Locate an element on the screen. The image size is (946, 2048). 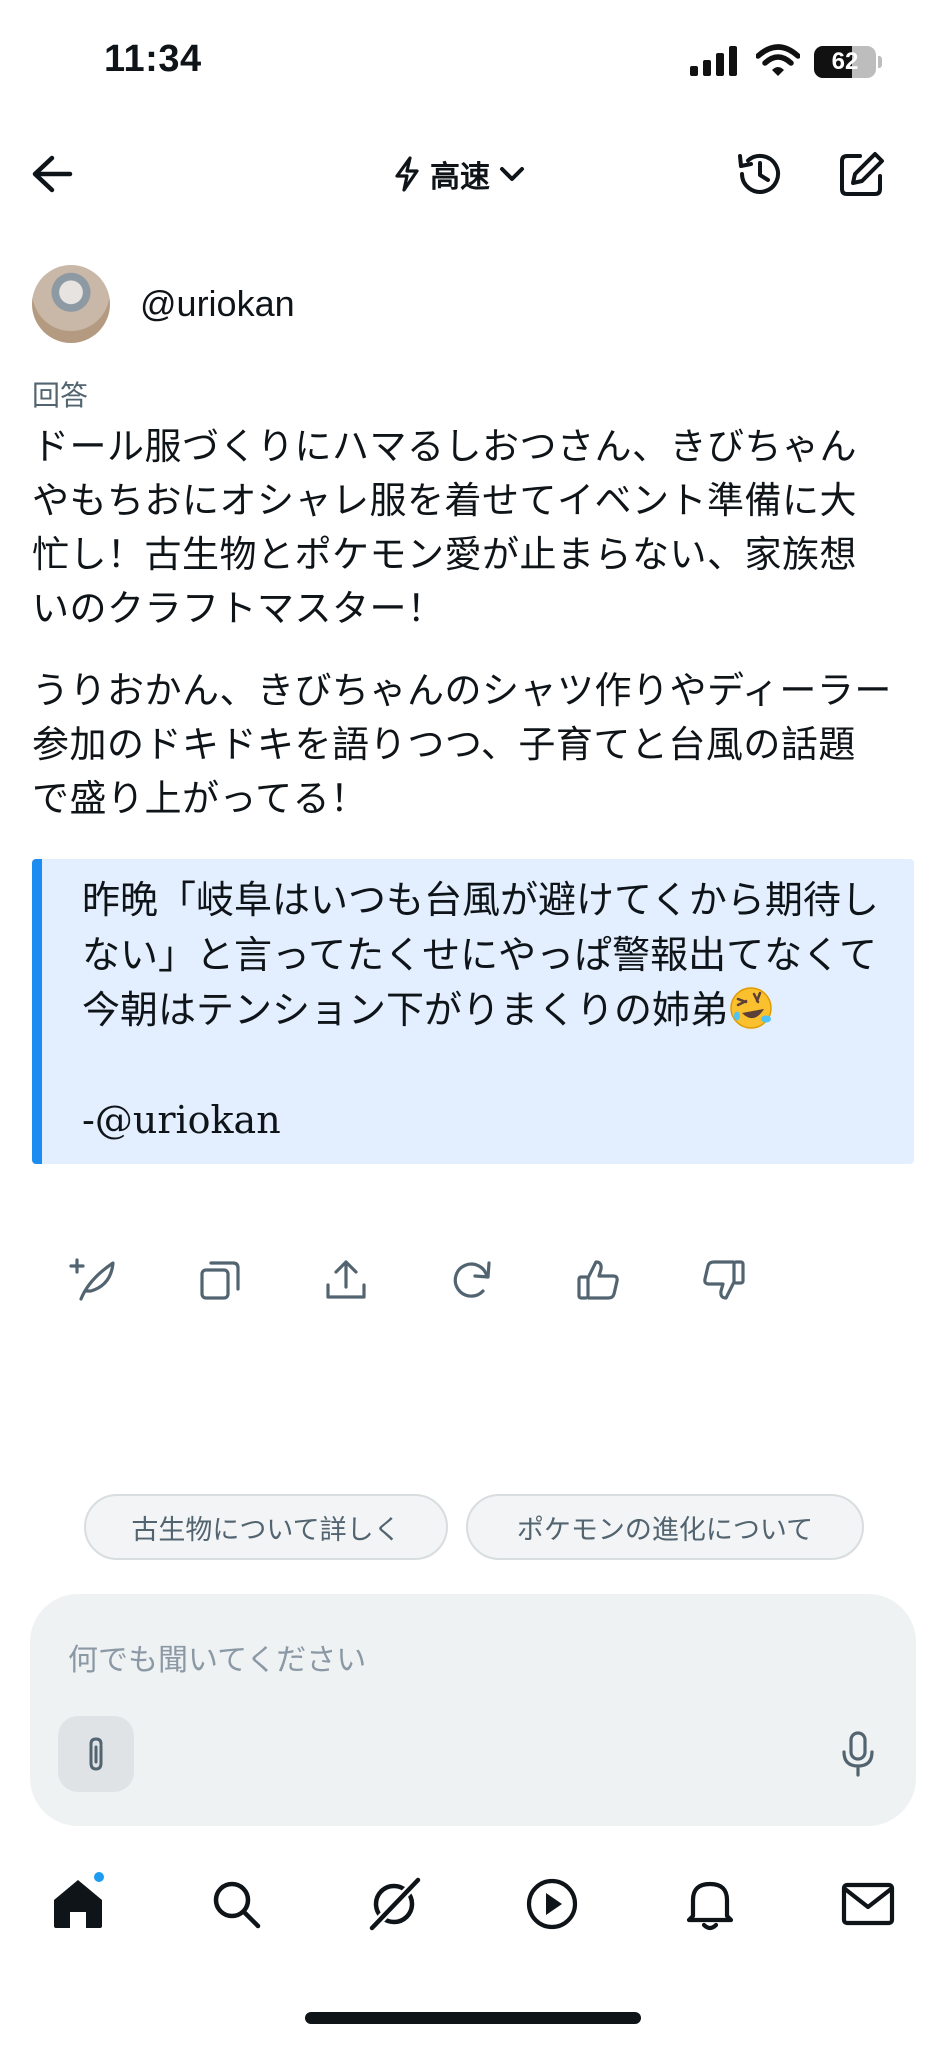
thumbs-down-icon is located at coordinates (724, 1280).